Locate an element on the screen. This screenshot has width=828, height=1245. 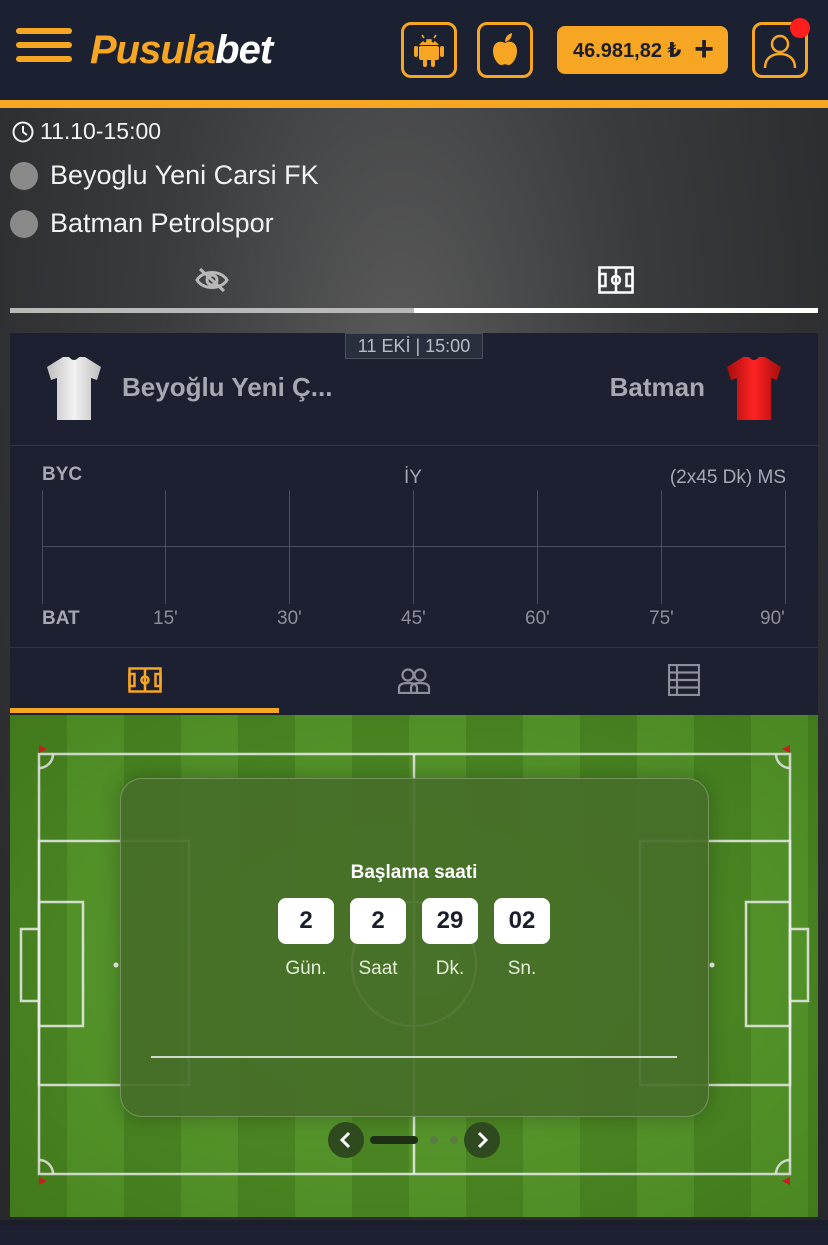
tab-hide-tracker is located at coordinates (212, 280).